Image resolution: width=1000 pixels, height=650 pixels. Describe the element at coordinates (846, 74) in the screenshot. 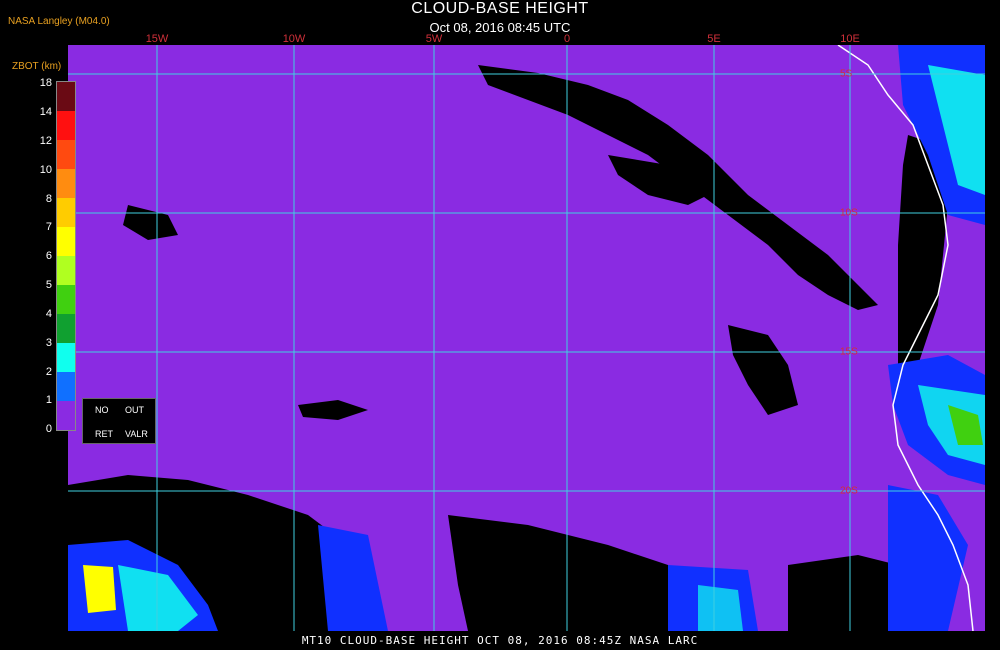

I see `lat-label-5s: 5S` at that location.